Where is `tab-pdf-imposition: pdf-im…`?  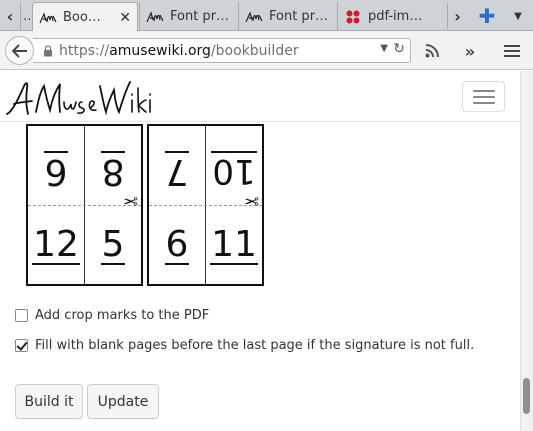 tab-pdf-imposition: pdf-im… is located at coordinates (391, 16).